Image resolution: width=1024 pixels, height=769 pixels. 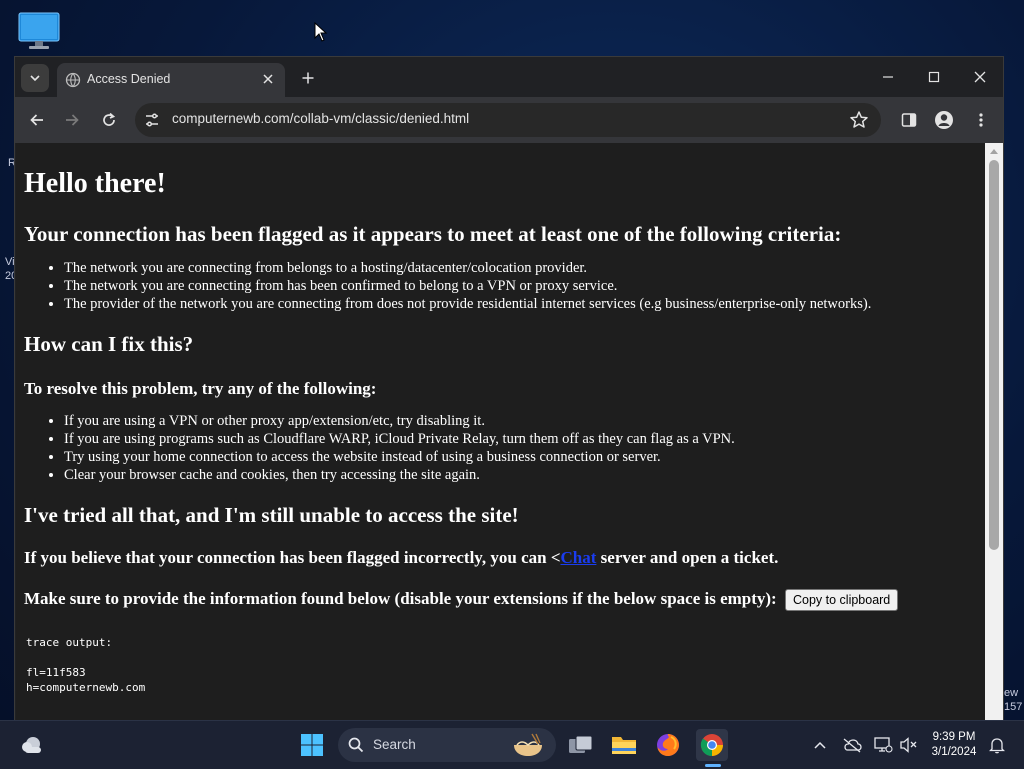 What do you see at coordinates (152, 120) in the screenshot?
I see `site-settings-icon` at bounding box center [152, 120].